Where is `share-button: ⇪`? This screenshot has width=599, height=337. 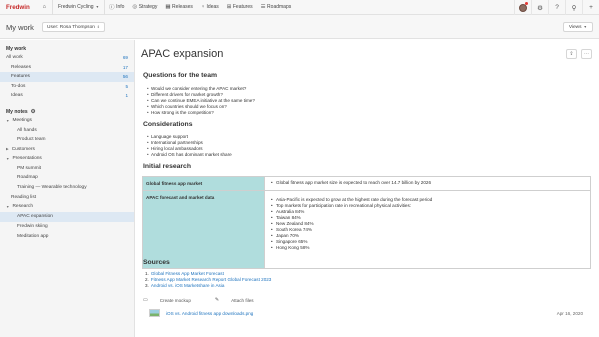
share-button: ⇪ is located at coordinates (571, 54).